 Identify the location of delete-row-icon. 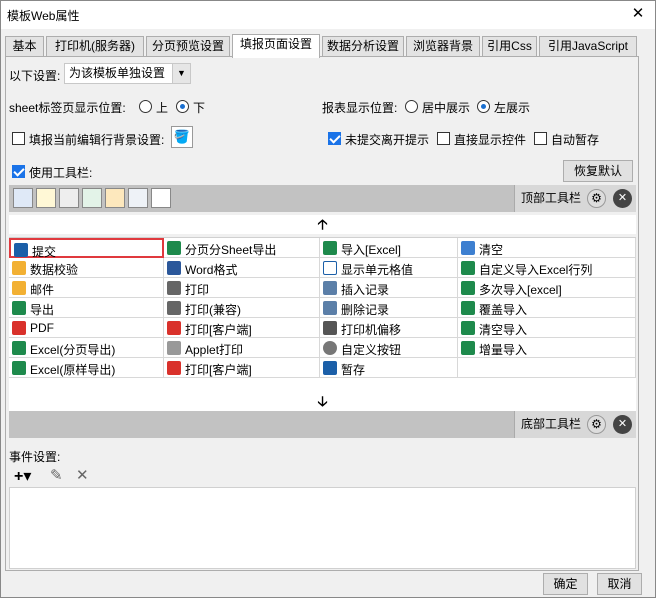
(330, 308).